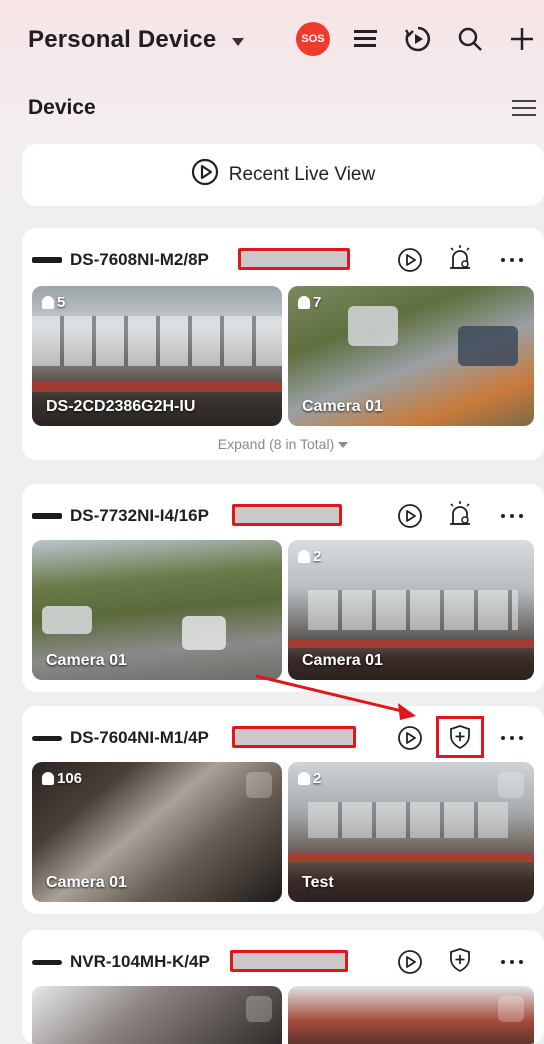  Describe the element at coordinates (366, 39) in the screenshot. I see `list-icon` at that location.